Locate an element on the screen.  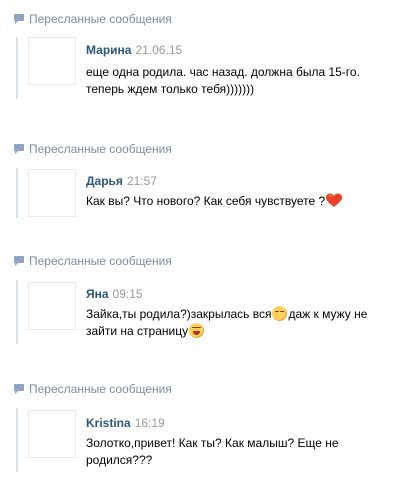
author-name: Марина is located at coordinates (108, 50).